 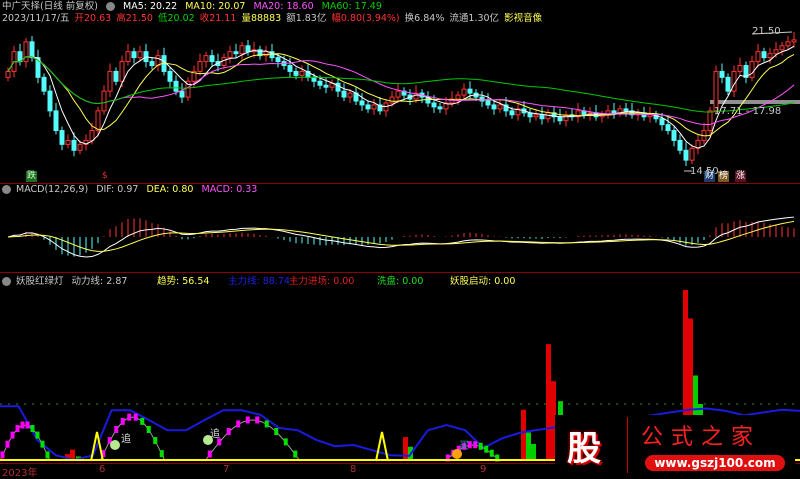 What do you see at coordinates (741, 176) in the screenshot?
I see `limit-up-badge: 涨` at bounding box center [741, 176].